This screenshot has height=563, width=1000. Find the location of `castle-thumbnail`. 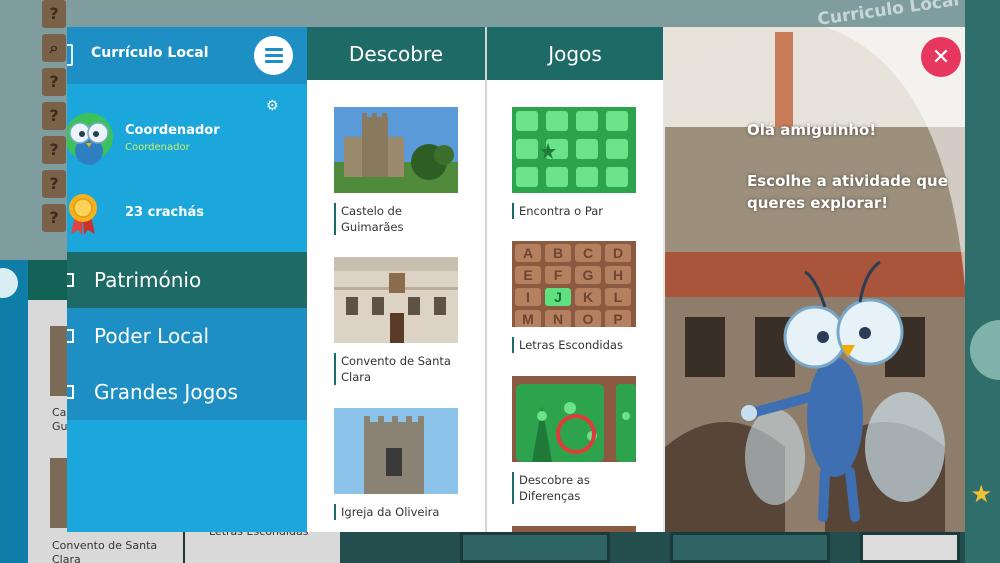

castle-thumbnail is located at coordinates (396, 150).